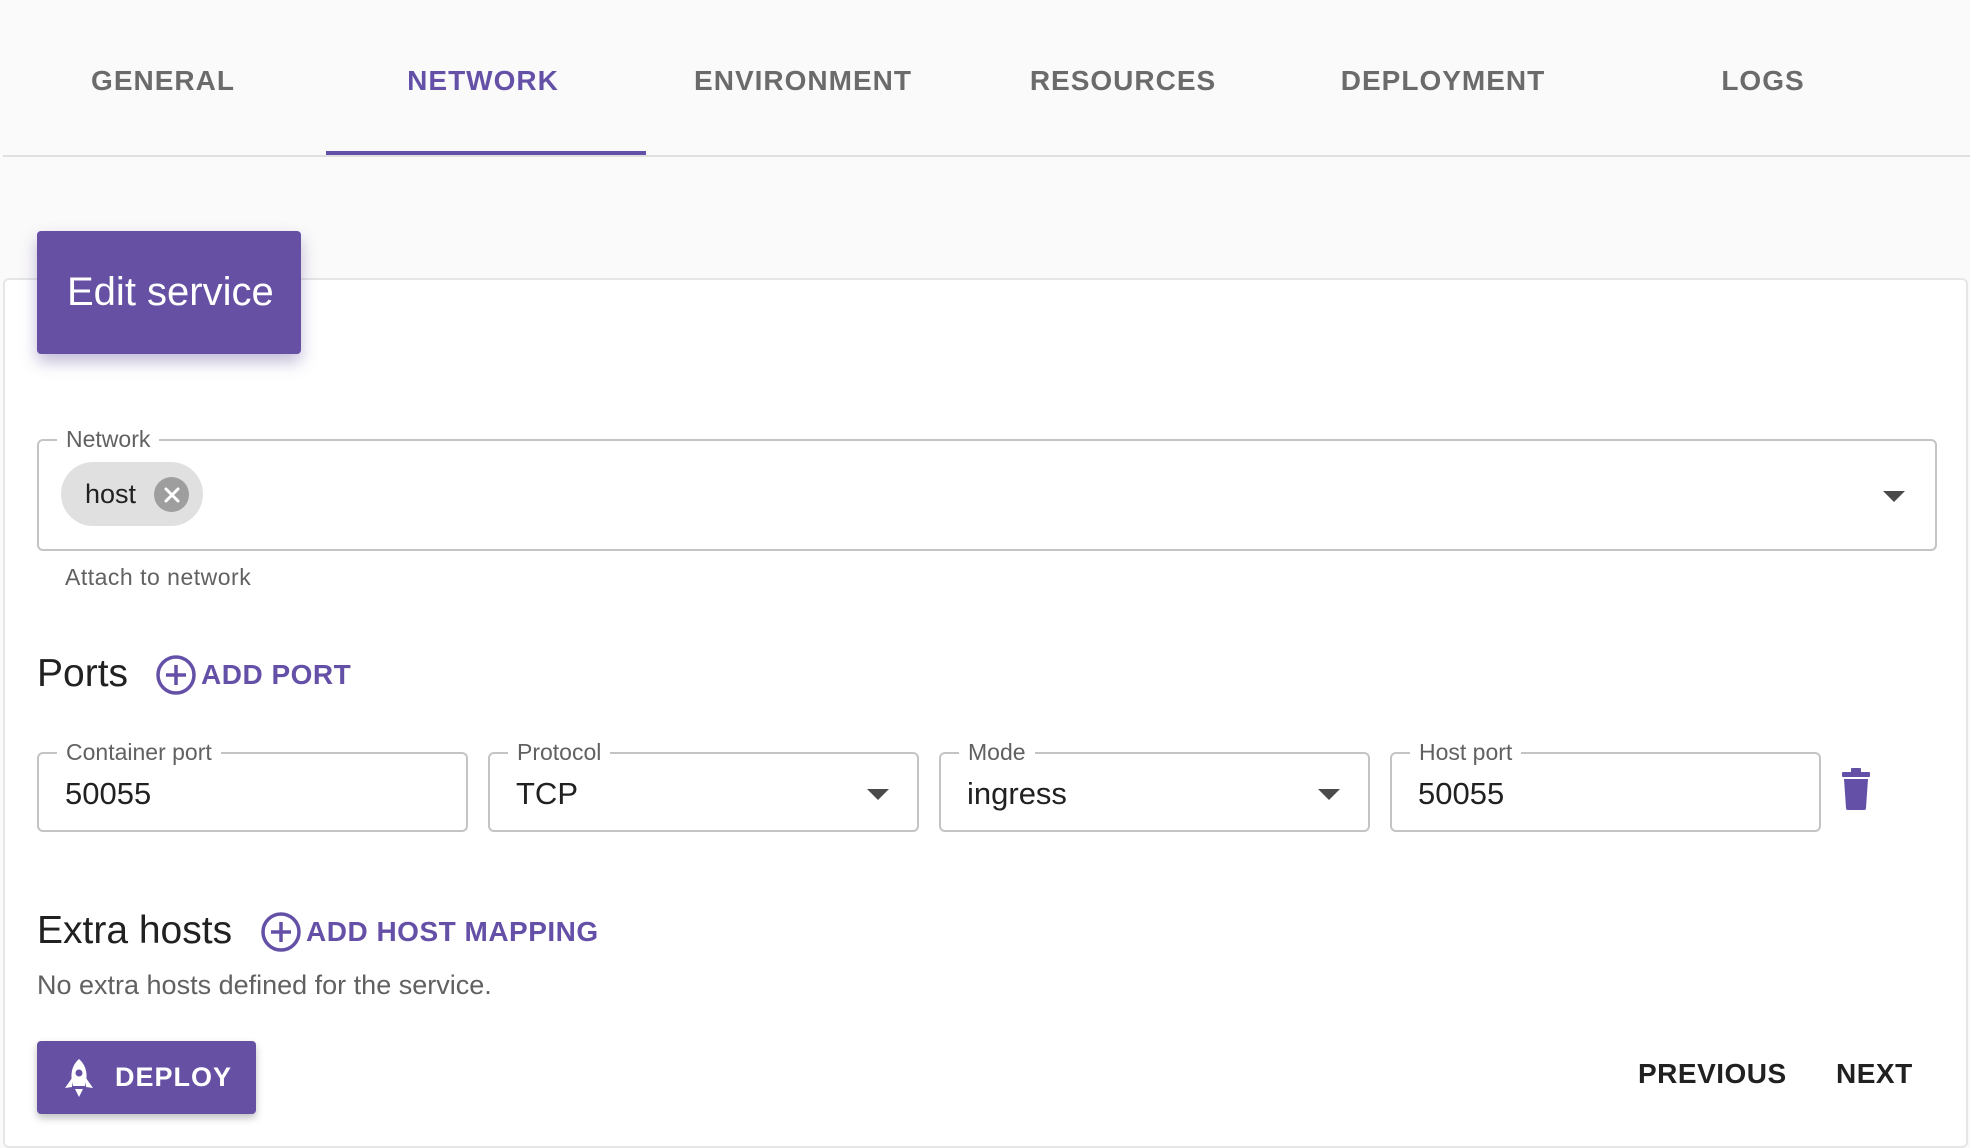 This screenshot has width=1970, height=1148. What do you see at coordinates (987, 487) in the screenshot?
I see `network-select: Network host` at bounding box center [987, 487].